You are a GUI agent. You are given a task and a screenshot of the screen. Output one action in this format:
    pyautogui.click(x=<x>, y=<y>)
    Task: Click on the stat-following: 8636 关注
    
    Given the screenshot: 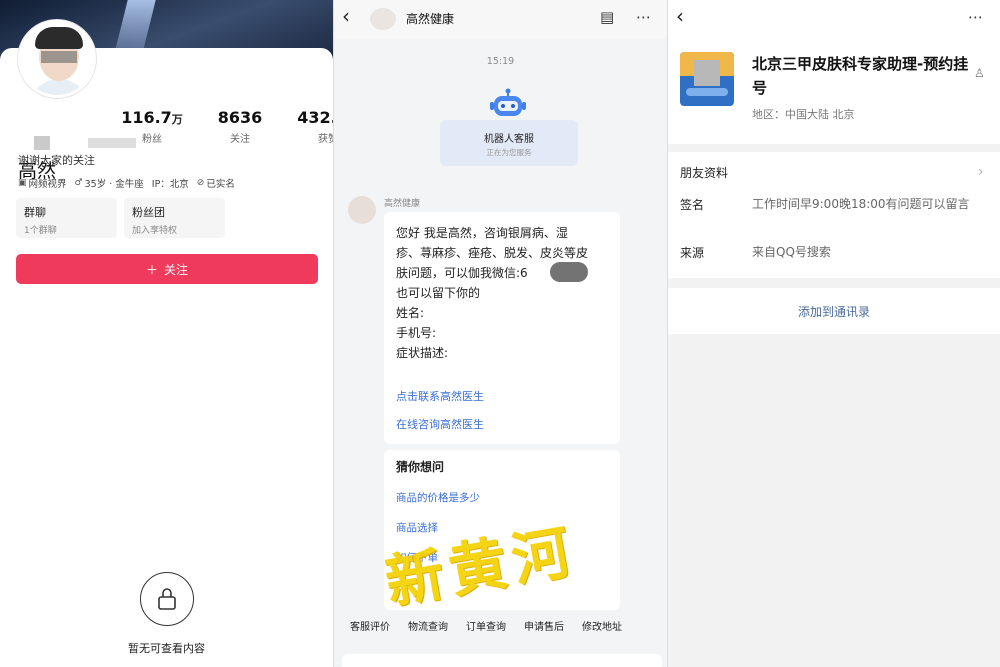 What is the action you would take?
    pyautogui.click(x=240, y=126)
    